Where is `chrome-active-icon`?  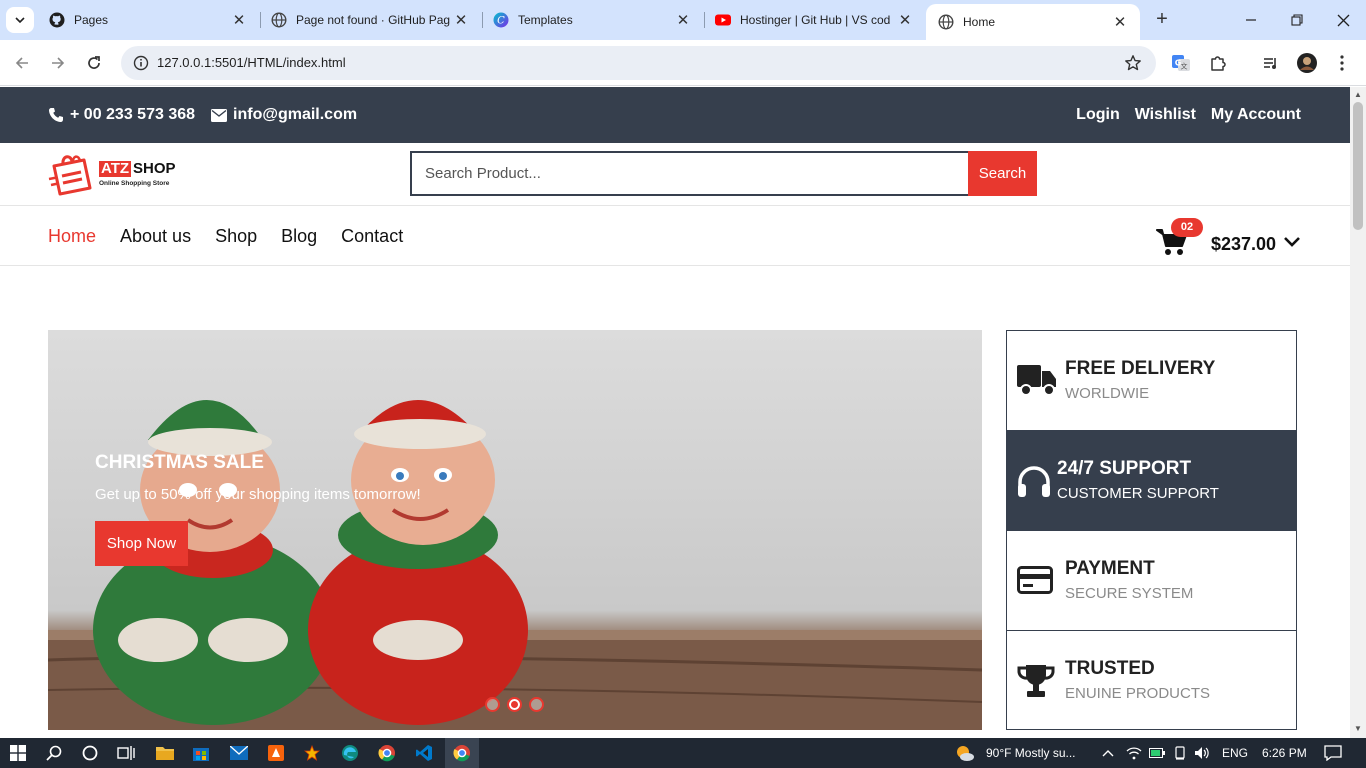
chrome-active-icon is located at coordinates (462, 753).